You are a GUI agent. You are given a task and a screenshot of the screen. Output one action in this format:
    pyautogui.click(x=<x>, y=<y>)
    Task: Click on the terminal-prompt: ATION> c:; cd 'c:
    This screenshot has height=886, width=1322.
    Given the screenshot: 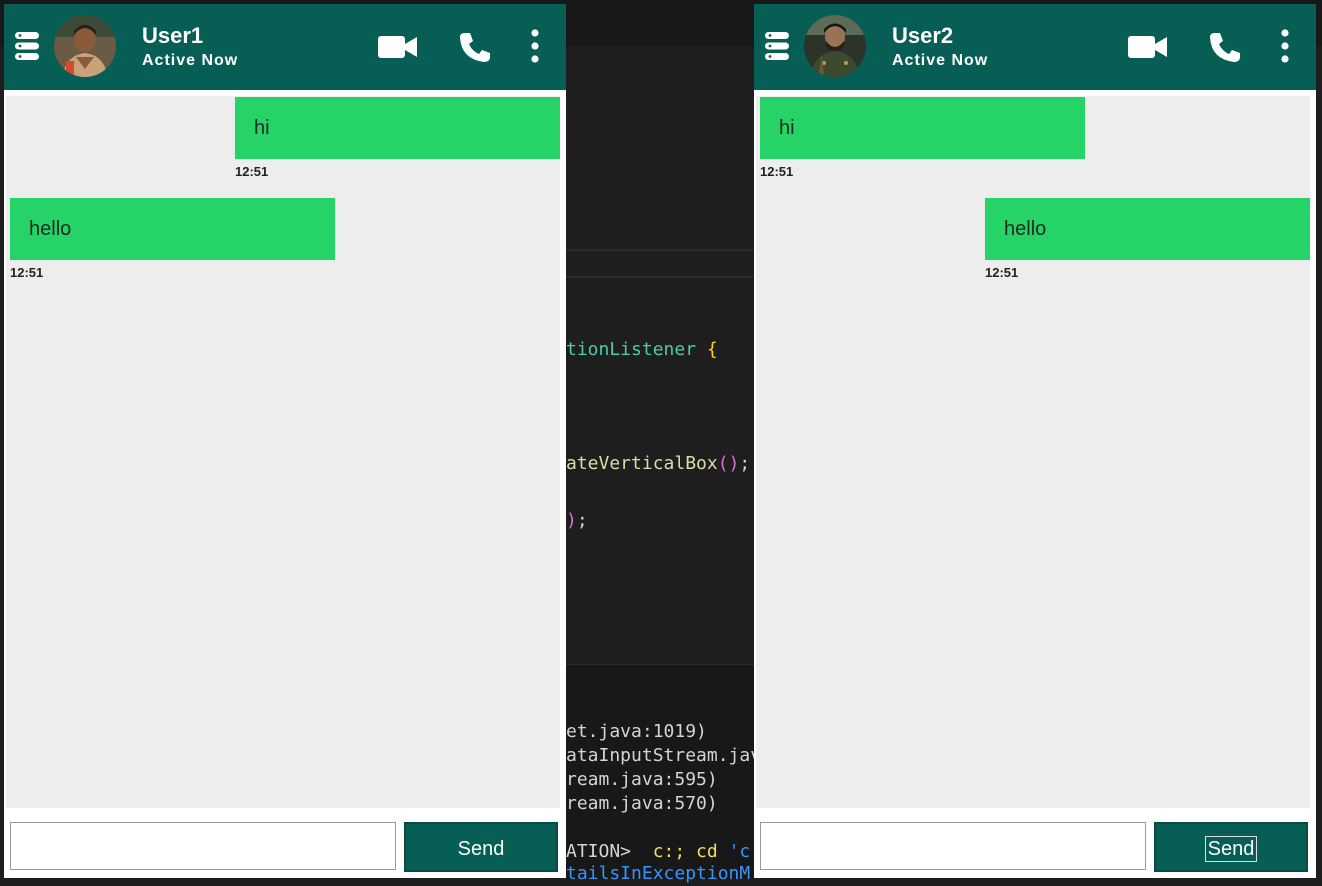 What is the action you would take?
    pyautogui.click(x=664, y=851)
    